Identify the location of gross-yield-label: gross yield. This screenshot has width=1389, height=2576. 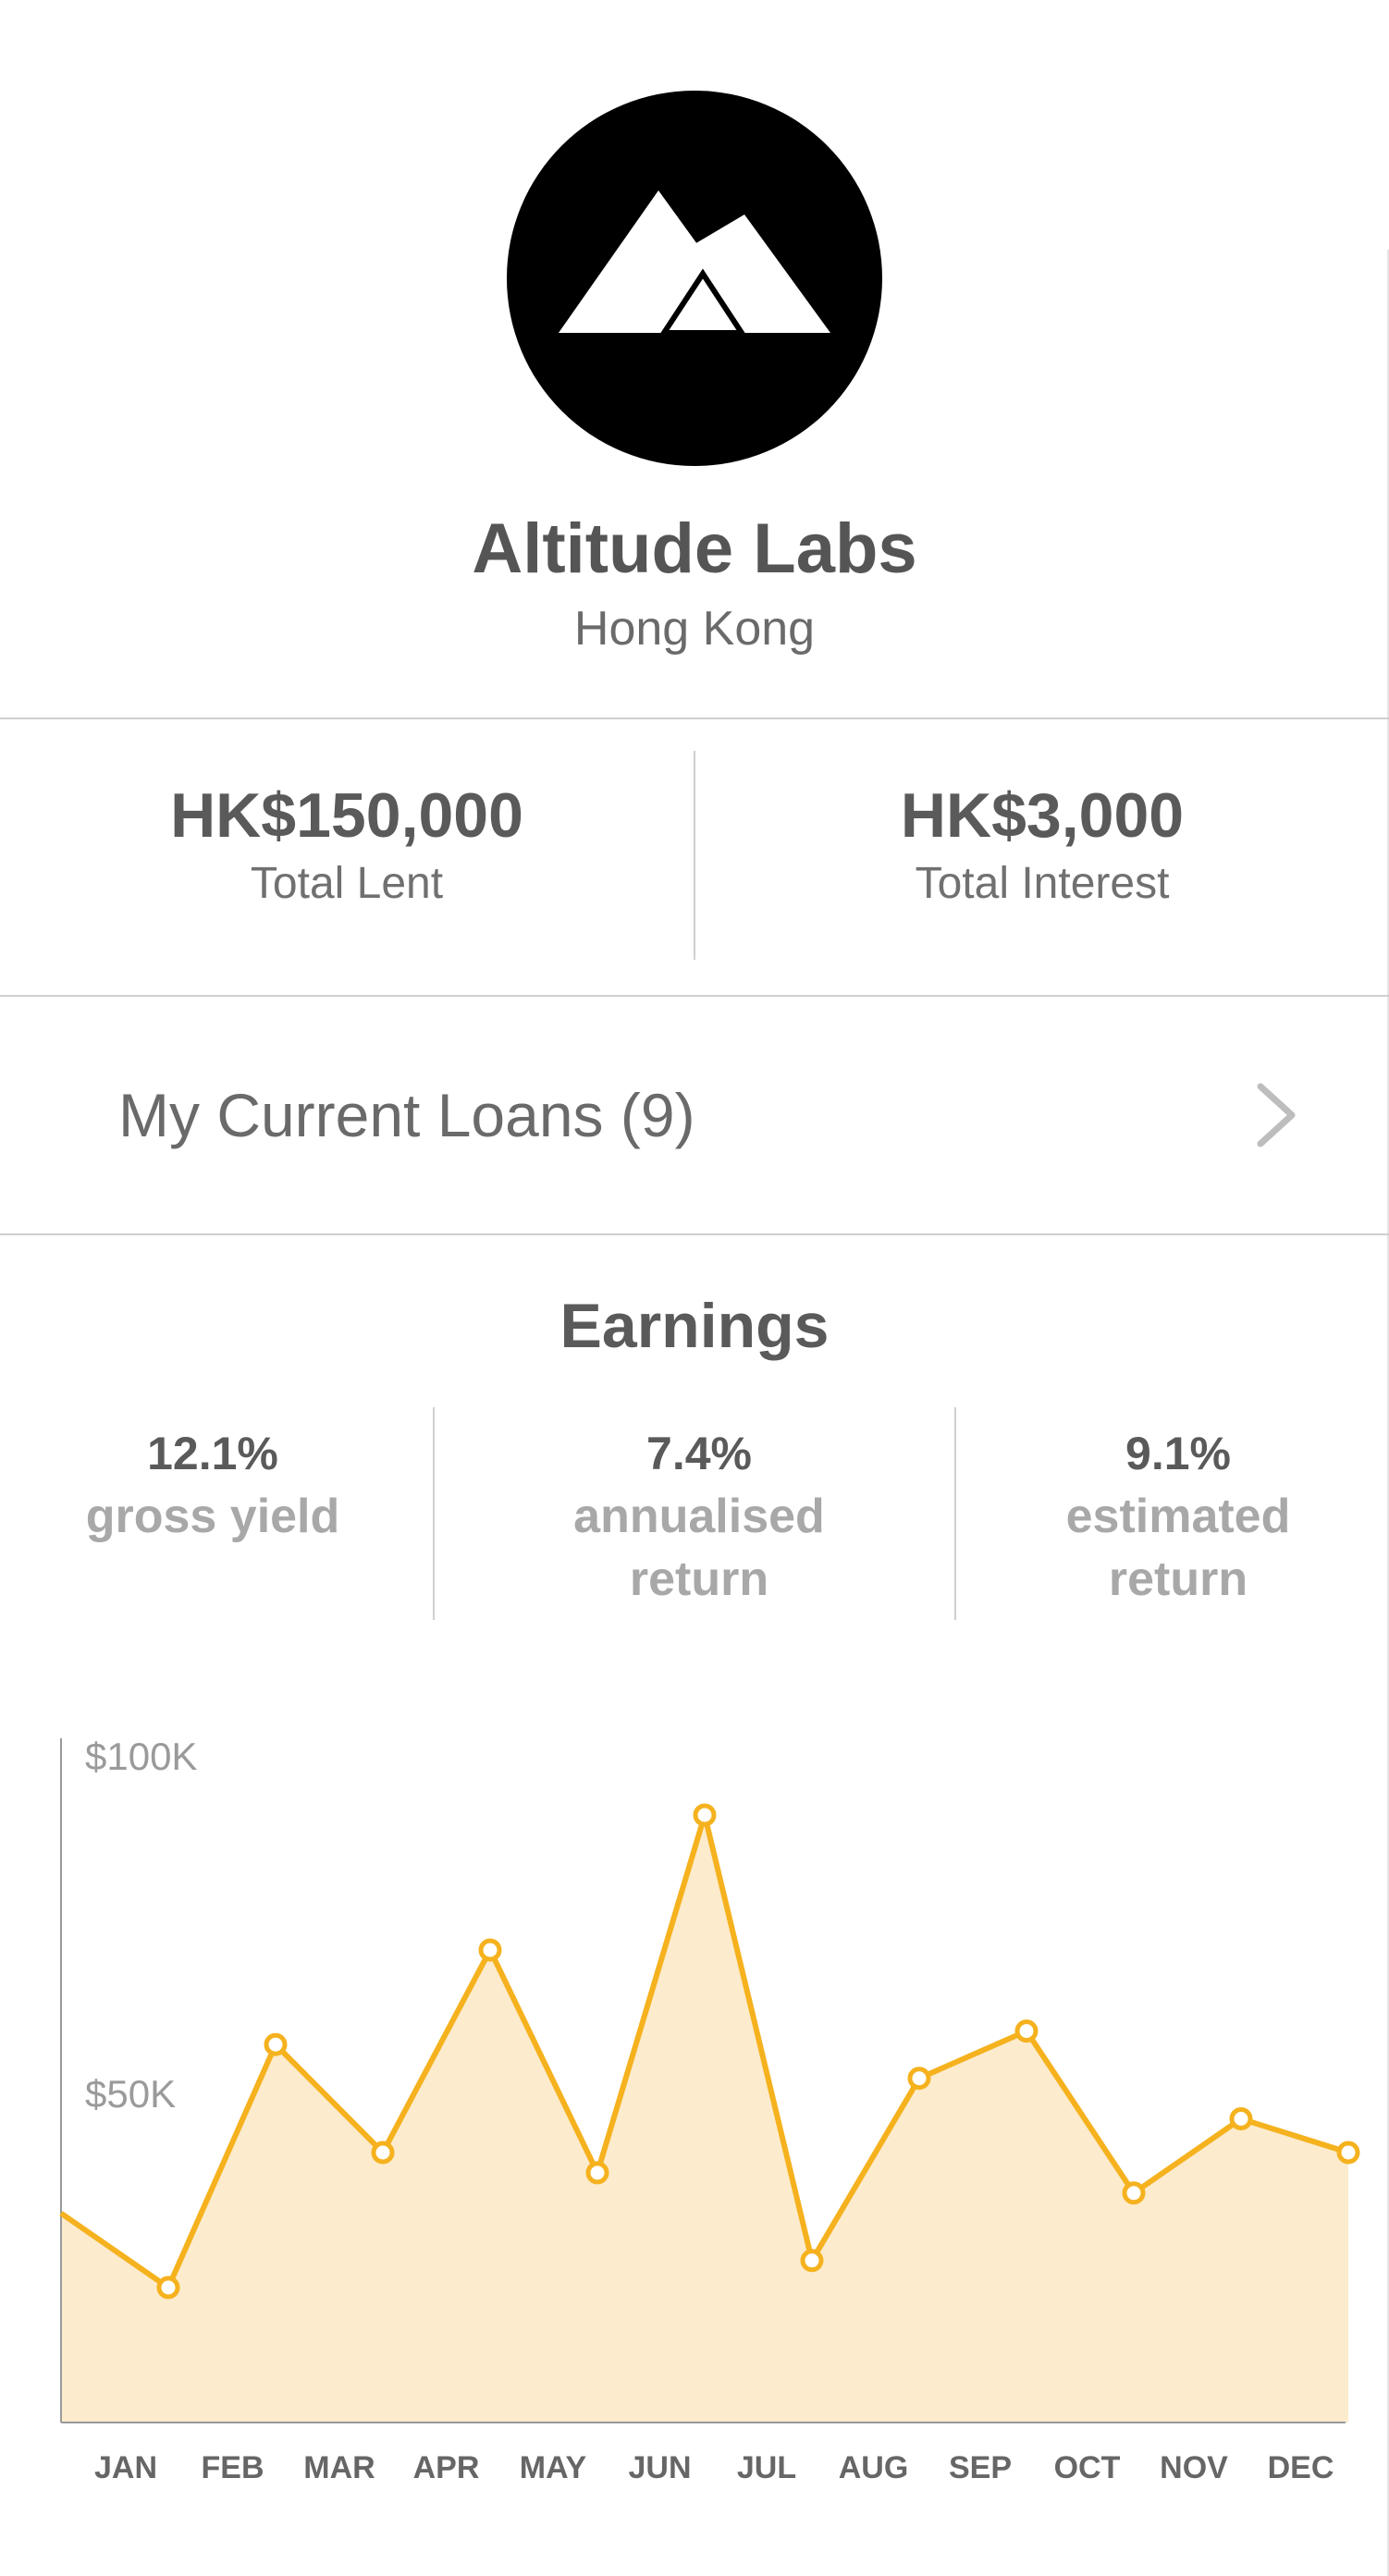
(213, 1517).